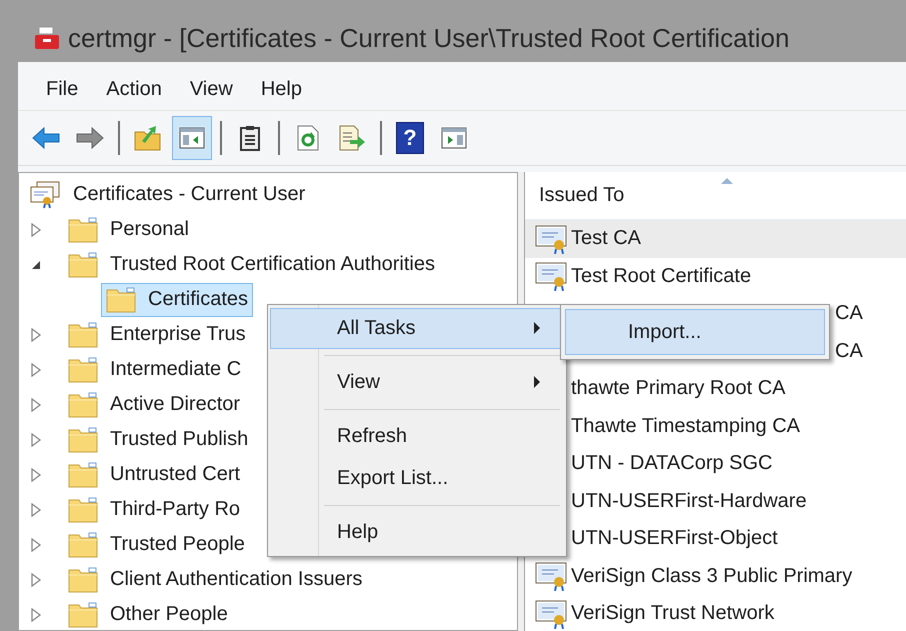  Describe the element at coordinates (148, 138) in the screenshot. I see `folder-up-icon` at that location.